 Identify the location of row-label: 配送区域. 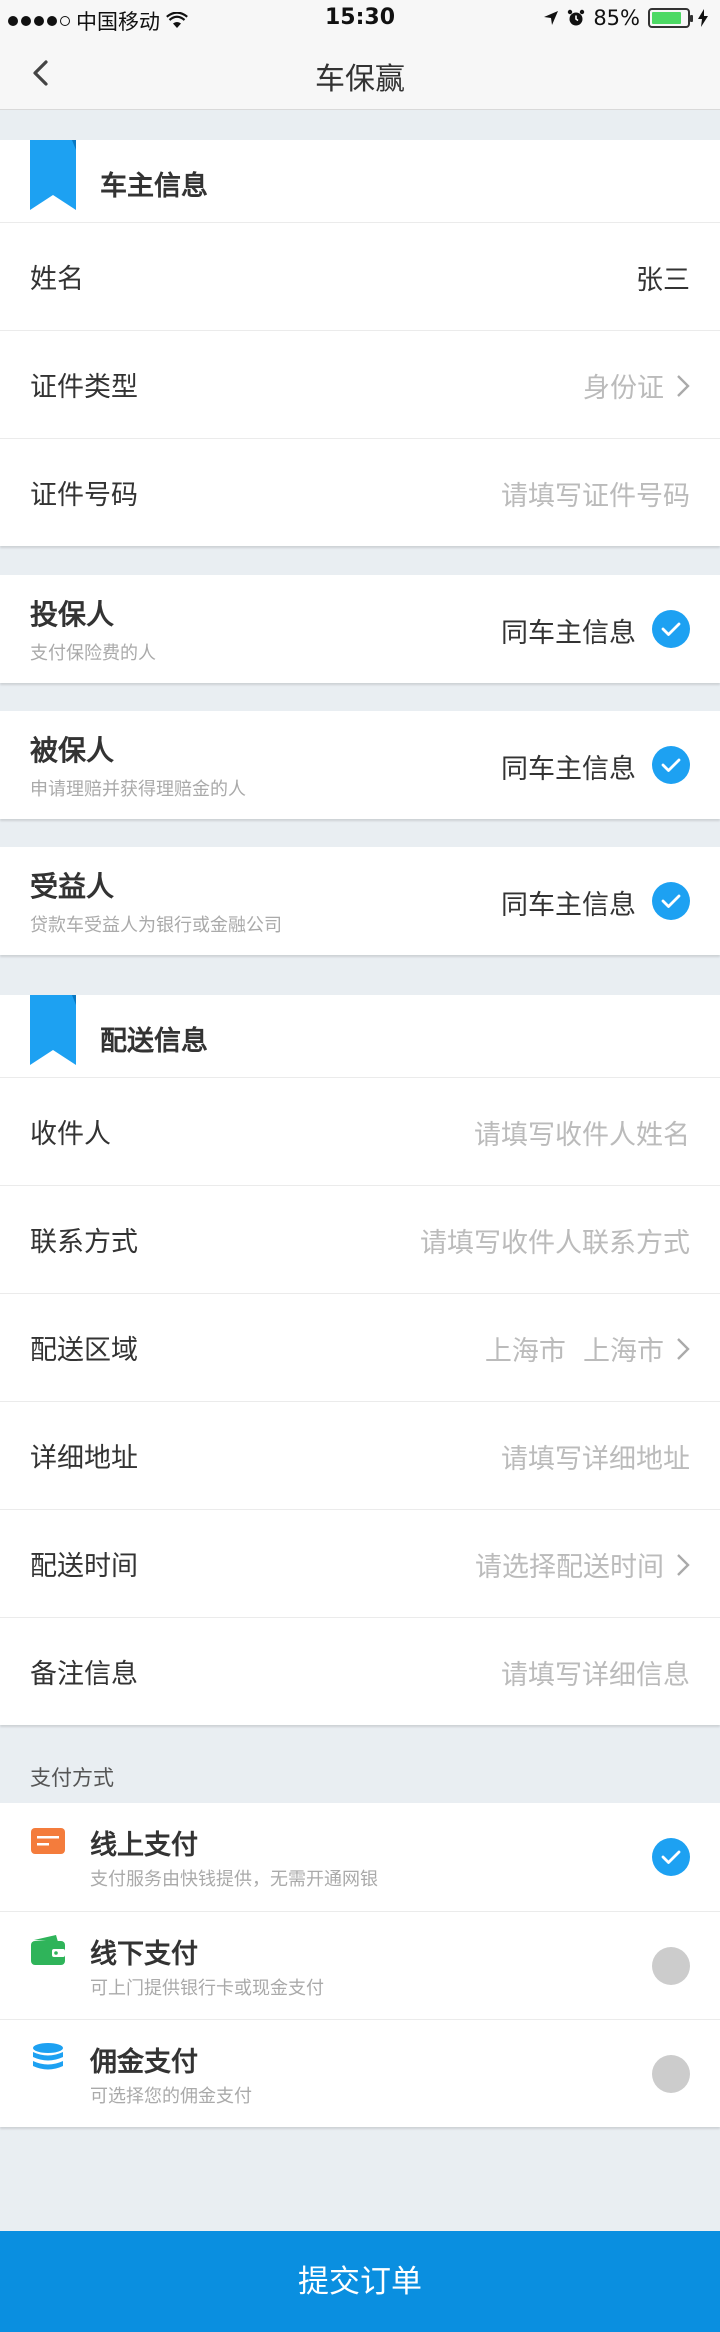
(84, 1350).